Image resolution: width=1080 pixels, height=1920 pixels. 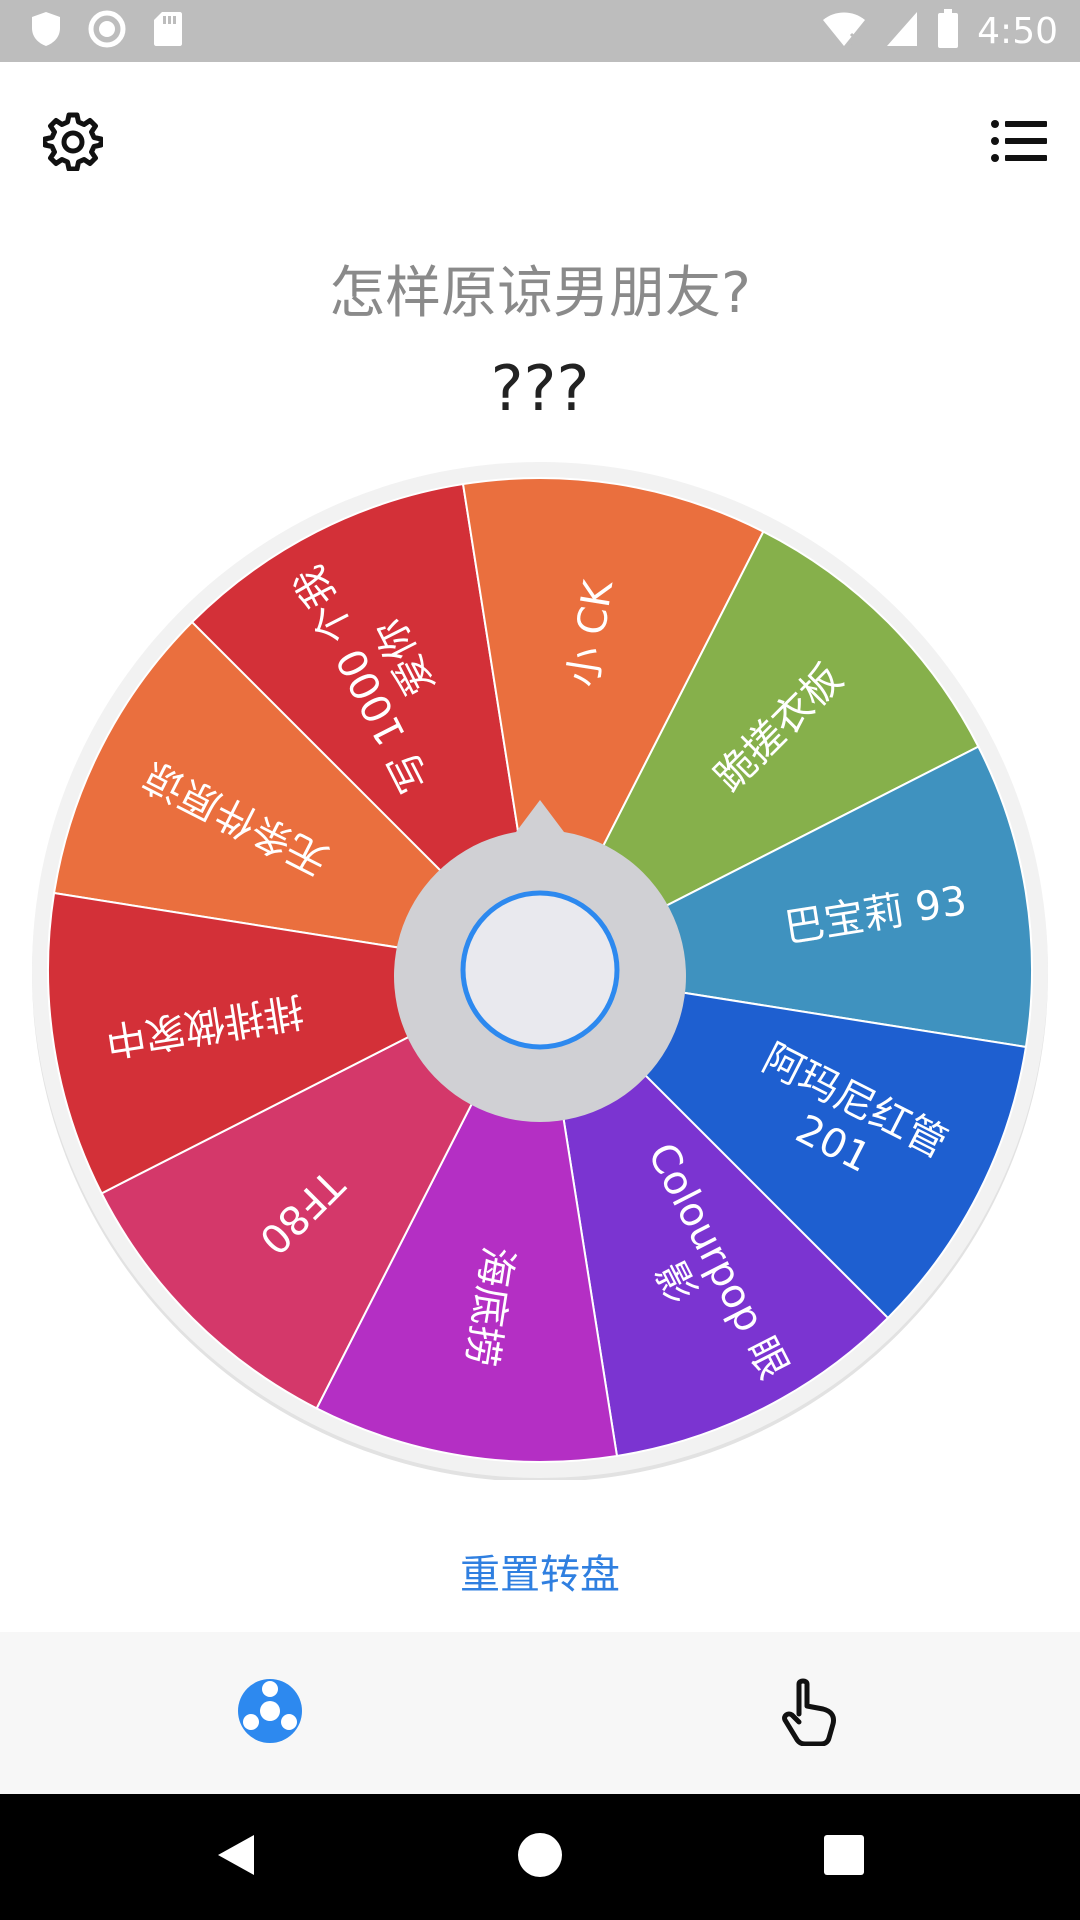 I want to click on list-button, so click(x=1019, y=143).